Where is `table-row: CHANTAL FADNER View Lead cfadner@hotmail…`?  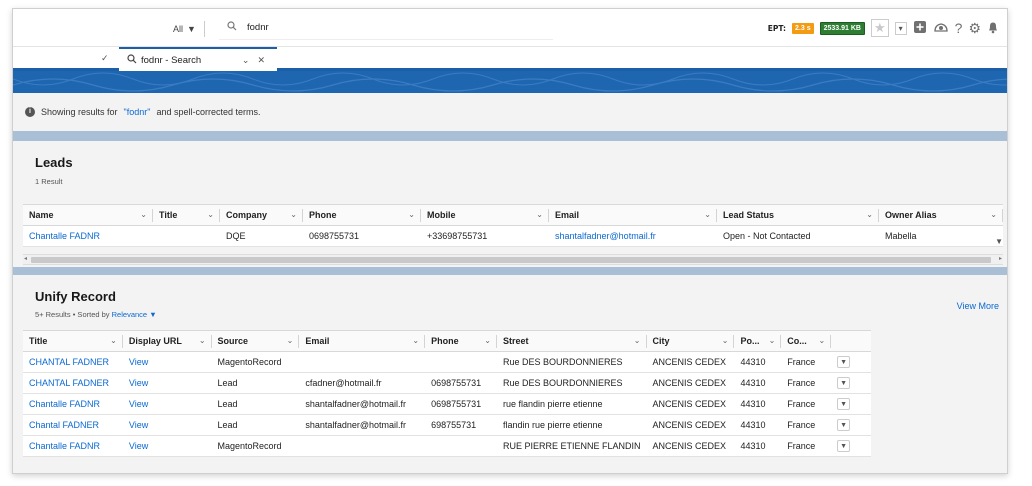 table-row: CHANTAL FADNER View Lead cfadner@hotmail… is located at coordinates (447, 383).